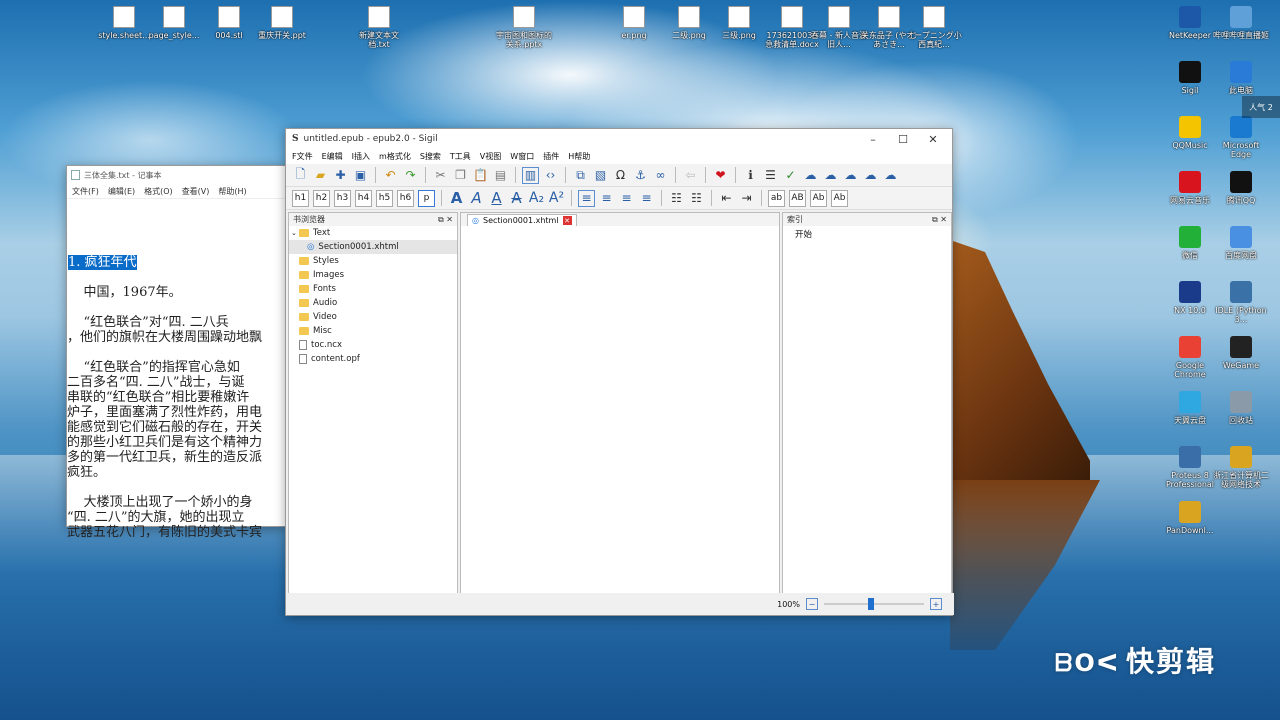  What do you see at coordinates (626, 198) in the screenshot?
I see `align-right-icon: ≡` at bounding box center [626, 198].